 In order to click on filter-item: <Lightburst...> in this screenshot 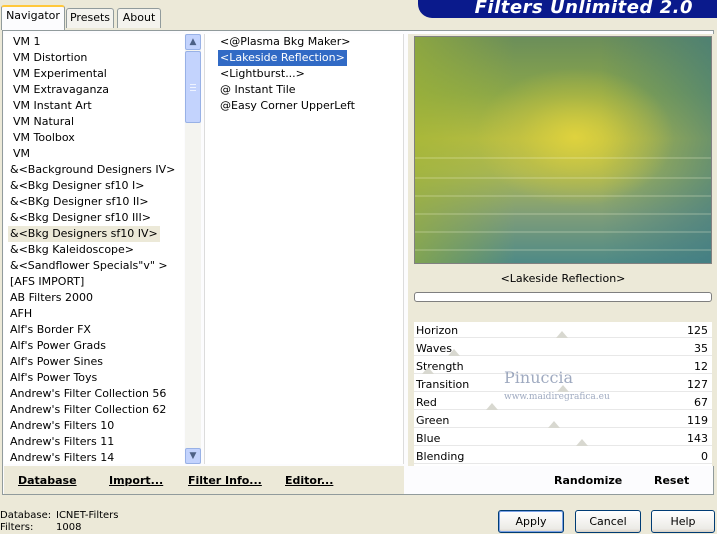, I will do `click(262, 74)`.